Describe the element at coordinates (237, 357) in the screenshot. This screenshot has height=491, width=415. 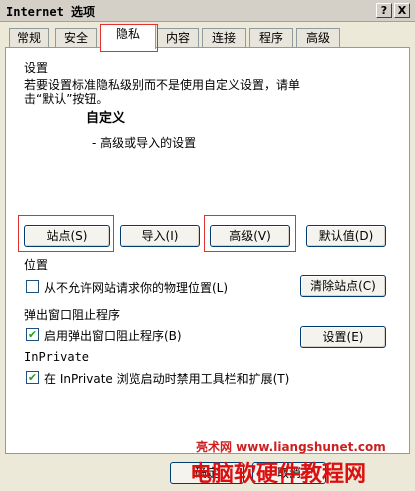
I see `inprivate-divider` at that location.